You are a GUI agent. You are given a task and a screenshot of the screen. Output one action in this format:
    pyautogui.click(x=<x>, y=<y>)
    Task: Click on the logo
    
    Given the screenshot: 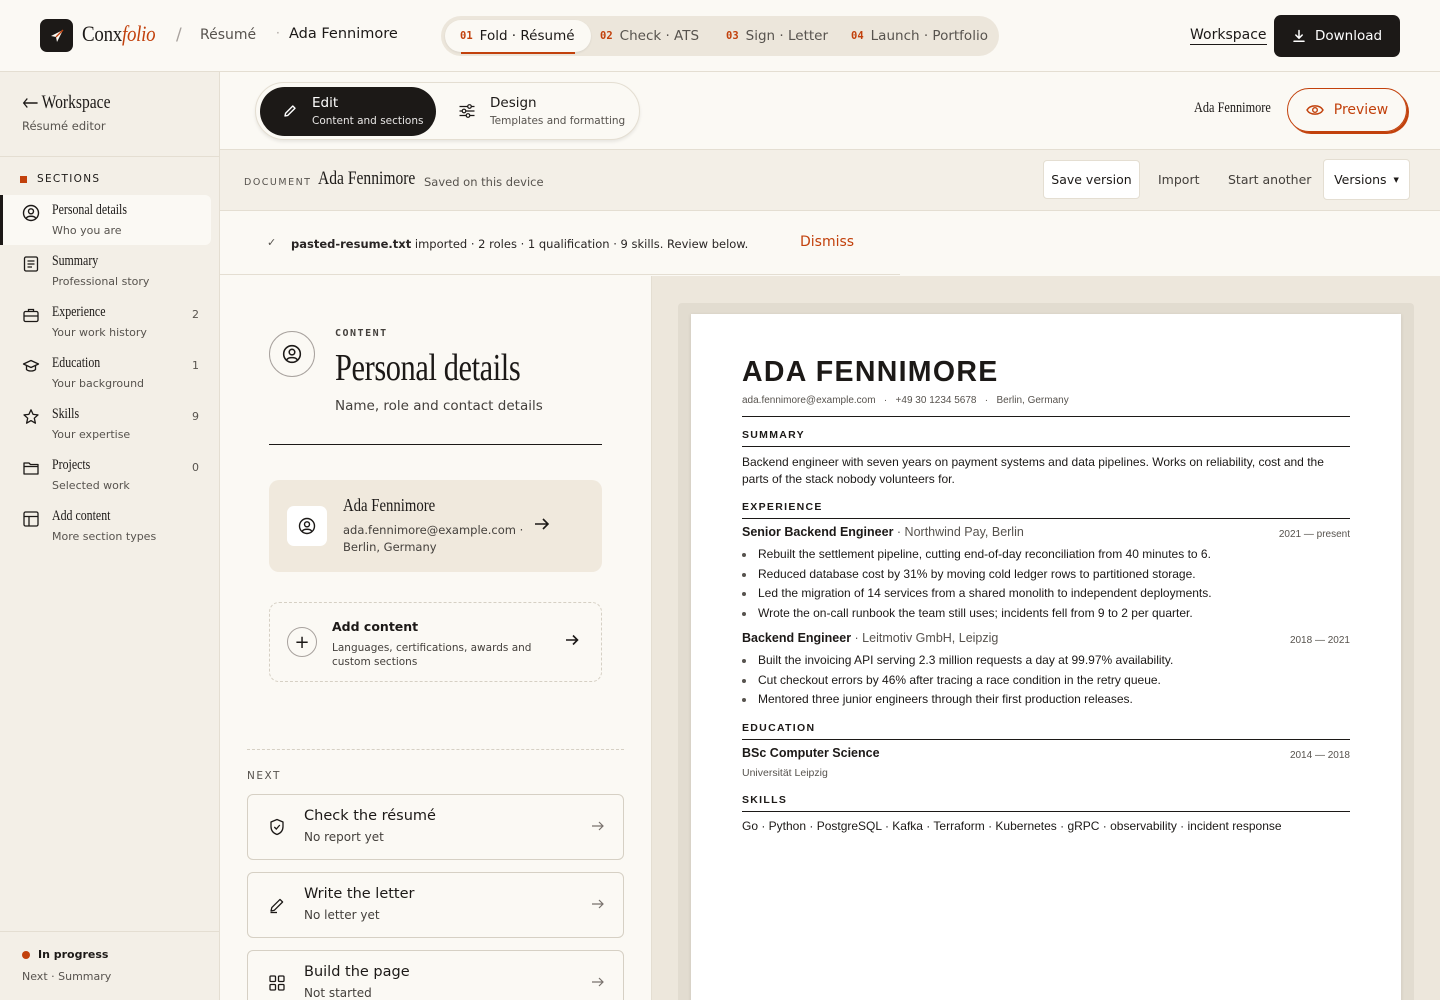 What is the action you would take?
    pyautogui.click(x=56, y=35)
    